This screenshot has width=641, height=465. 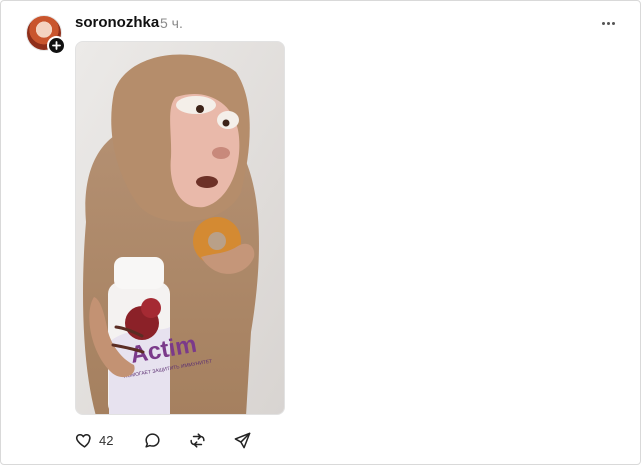 I want to click on post-actions: 42, so click(x=172, y=440).